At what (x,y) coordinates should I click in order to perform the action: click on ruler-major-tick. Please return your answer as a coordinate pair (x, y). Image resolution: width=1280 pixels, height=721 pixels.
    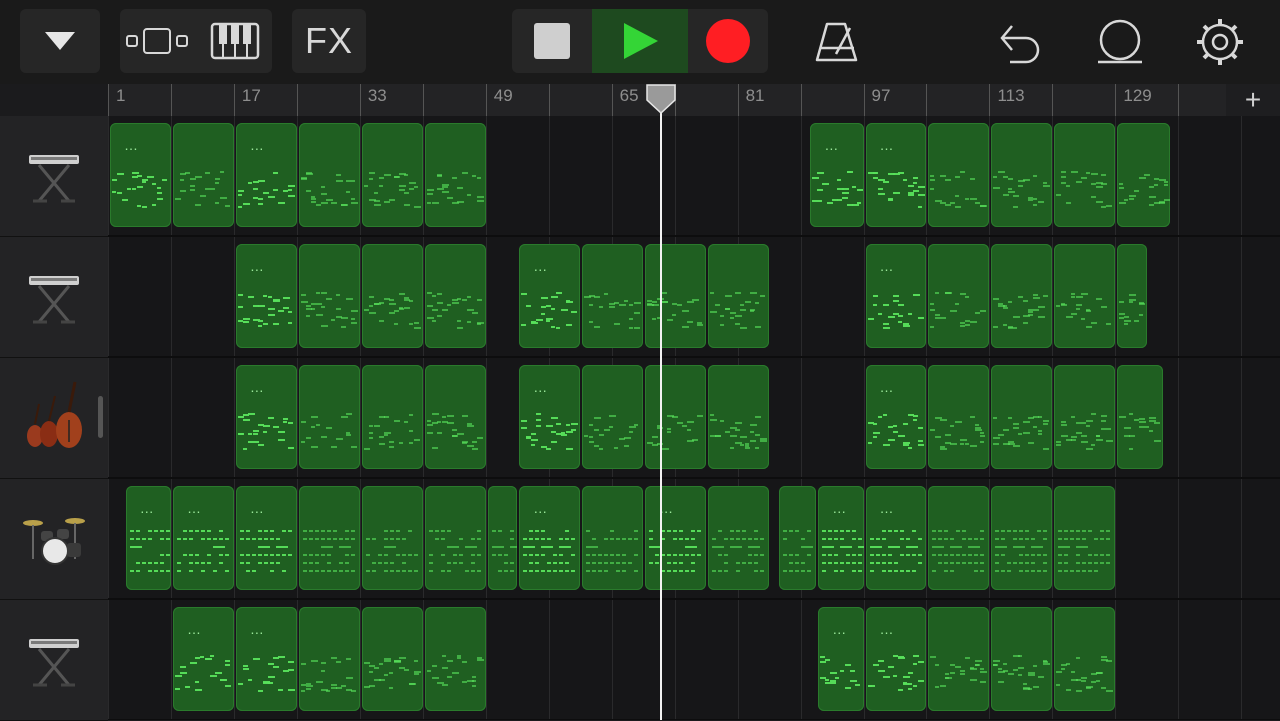
    Looking at the image, I should click on (612, 100).